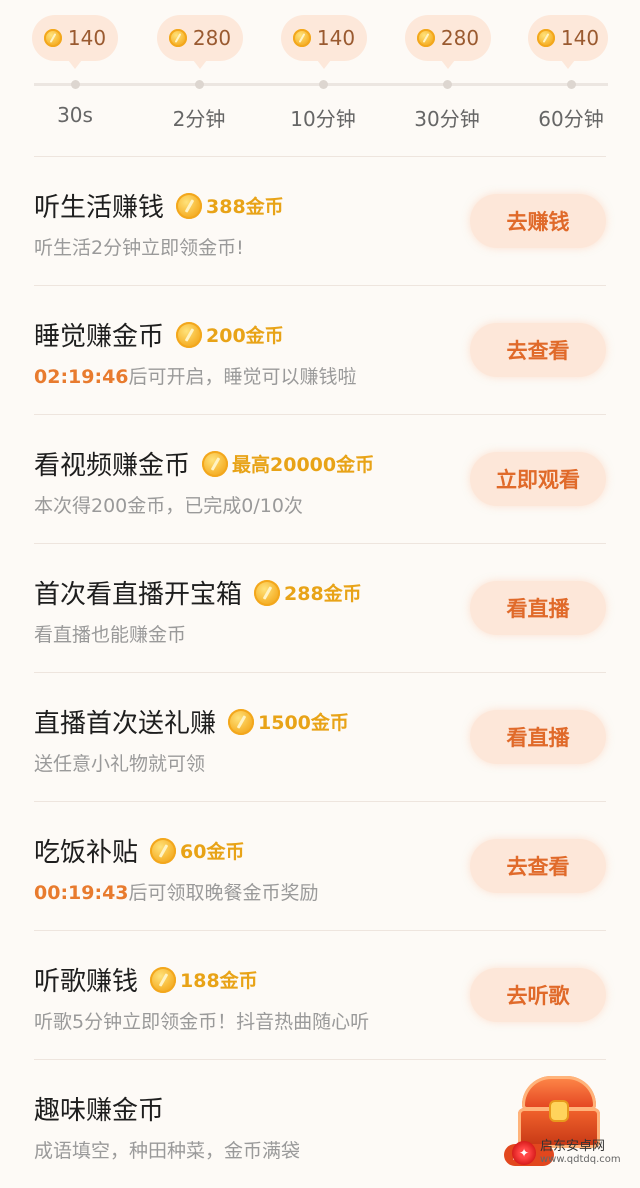 The image size is (640, 1188). I want to click on task-description-text: 后可领取晚餐金币奖励, so click(223, 893).